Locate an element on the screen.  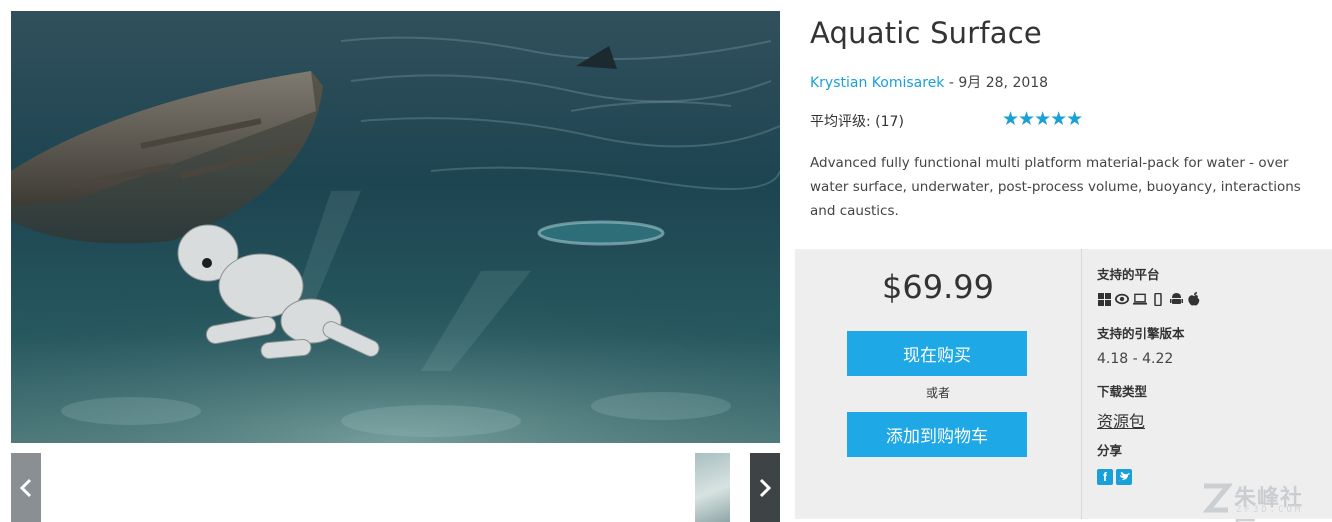
buy-now-button: 现在购买 is located at coordinates (937, 353).